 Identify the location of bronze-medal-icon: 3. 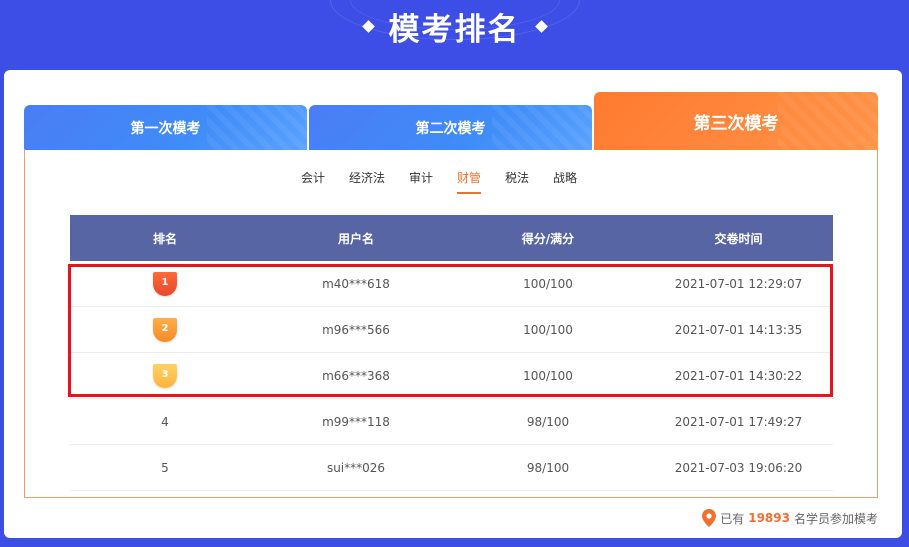
(165, 375).